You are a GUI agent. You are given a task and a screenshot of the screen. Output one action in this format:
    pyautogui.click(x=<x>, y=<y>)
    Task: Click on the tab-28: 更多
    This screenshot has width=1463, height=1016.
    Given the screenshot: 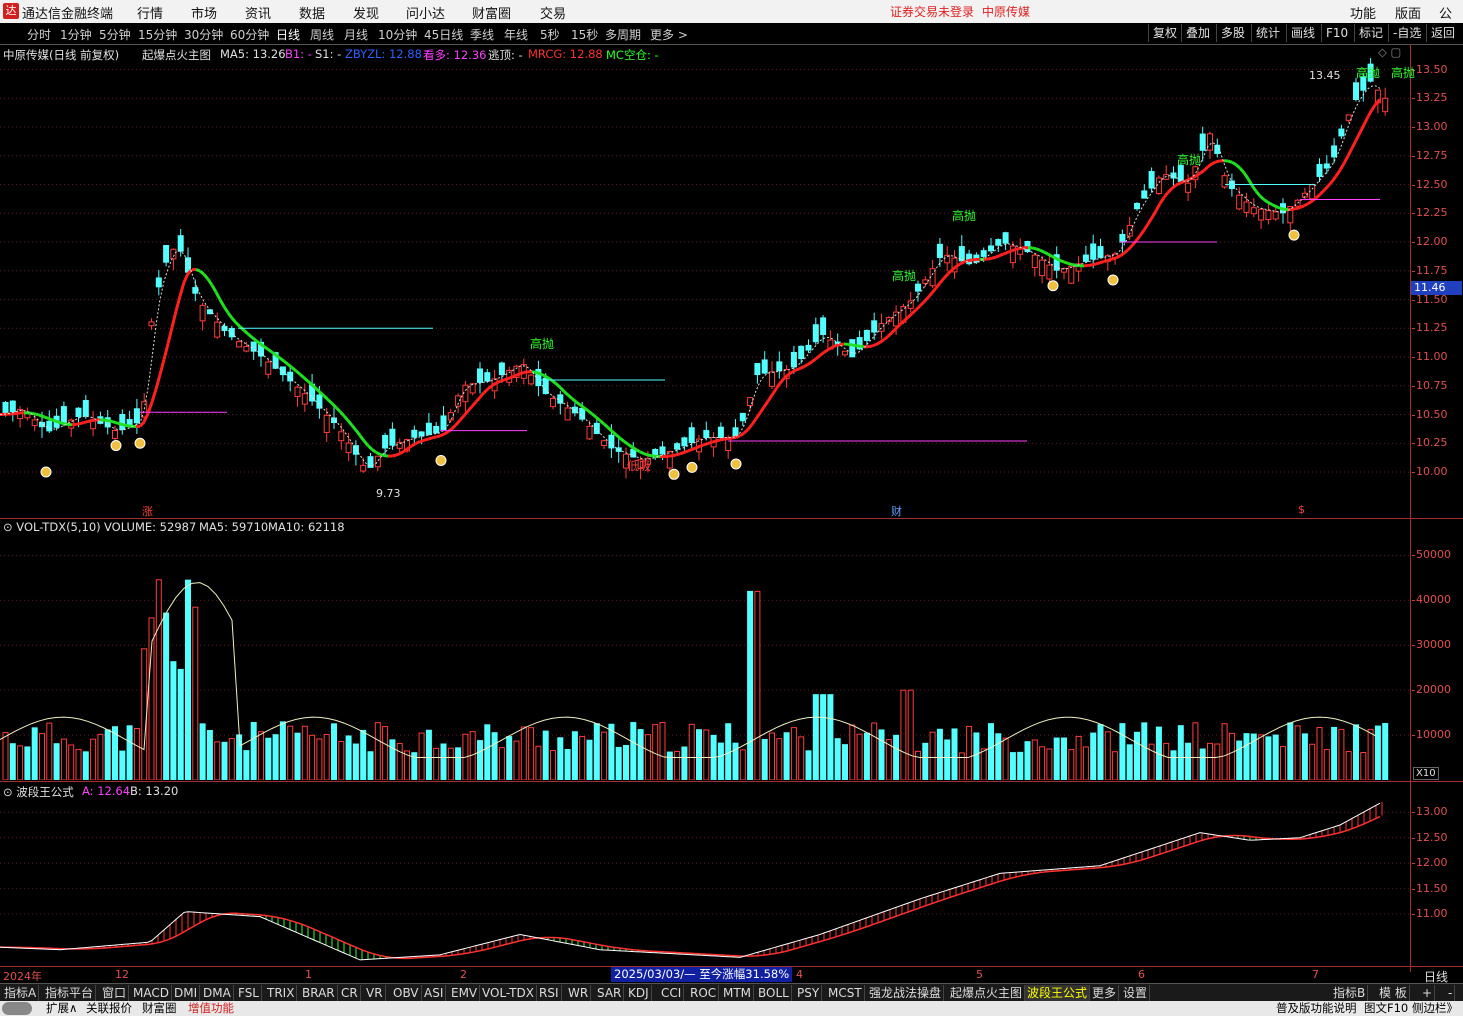 What is the action you would take?
    pyautogui.click(x=1105, y=993)
    